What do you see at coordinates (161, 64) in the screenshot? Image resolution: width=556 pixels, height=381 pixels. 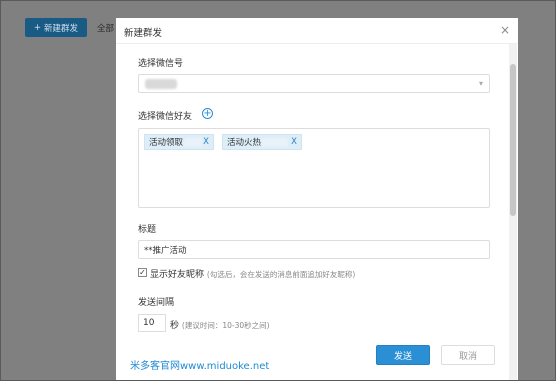 I see `wechat-account-label: 选择微信号` at bounding box center [161, 64].